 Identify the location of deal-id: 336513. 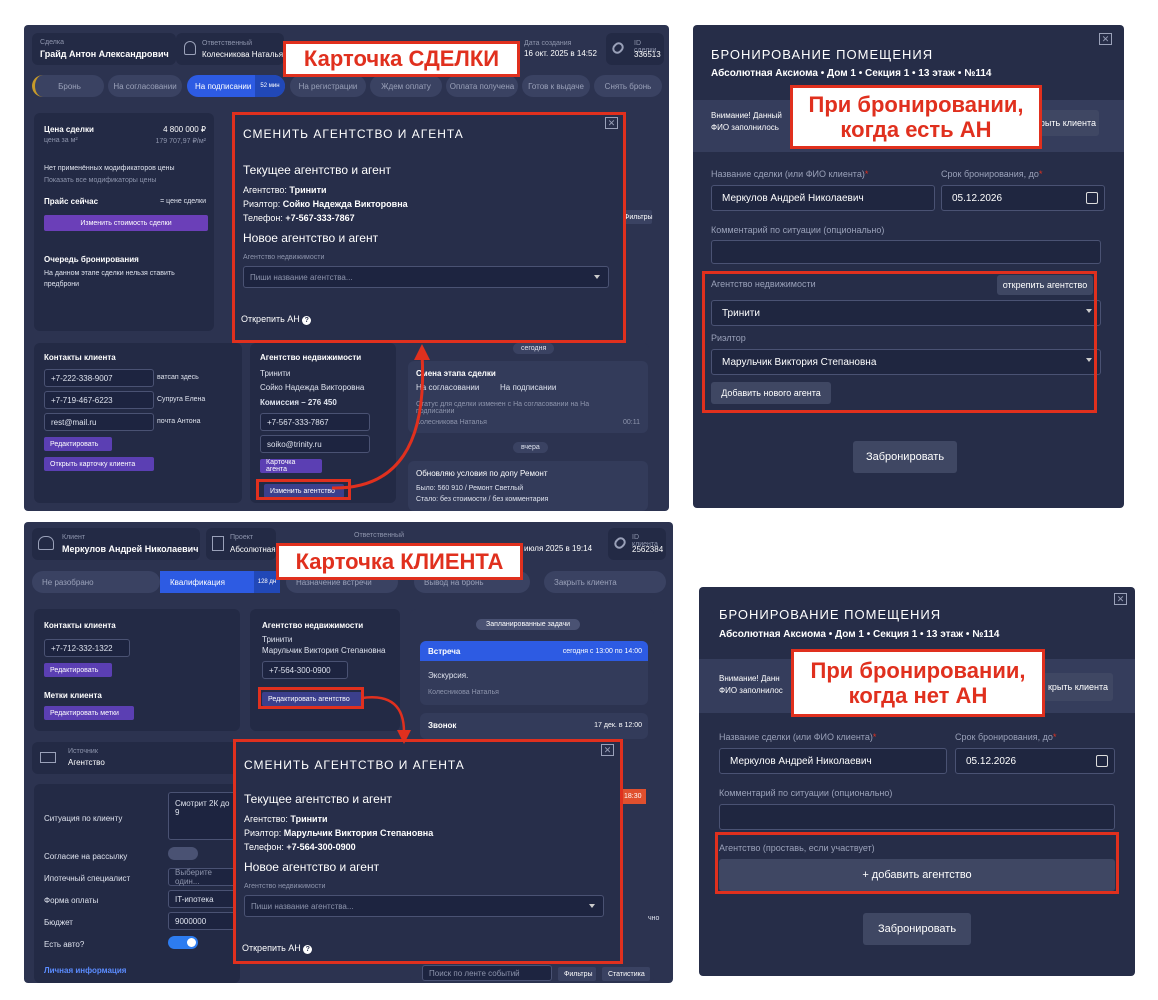
(647, 54).